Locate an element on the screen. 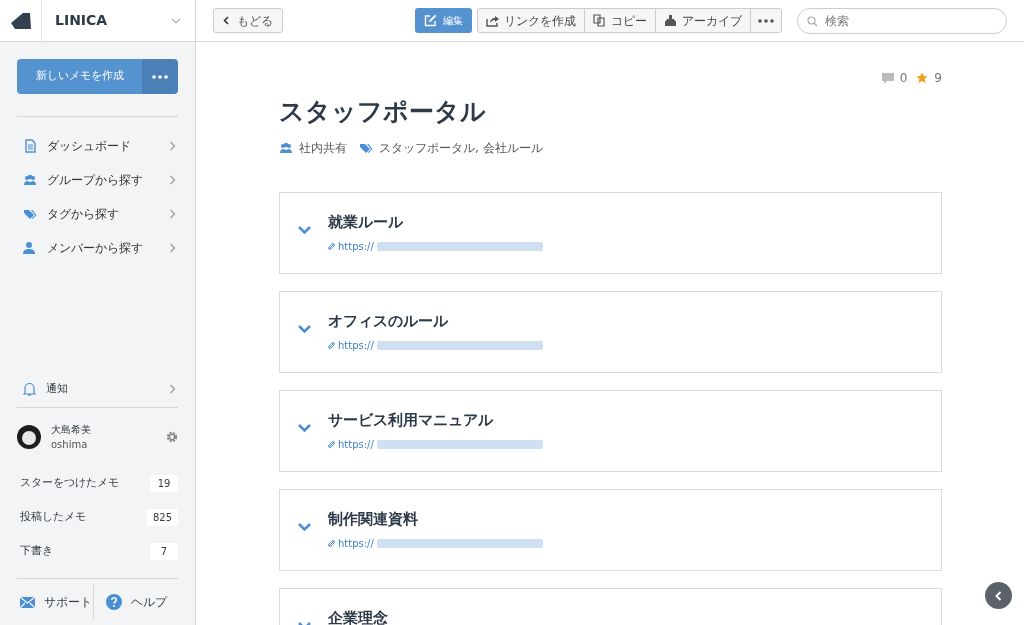 This screenshot has width=1024, height=625. count-item: スターをつけたメモ 19 is located at coordinates (97, 483).